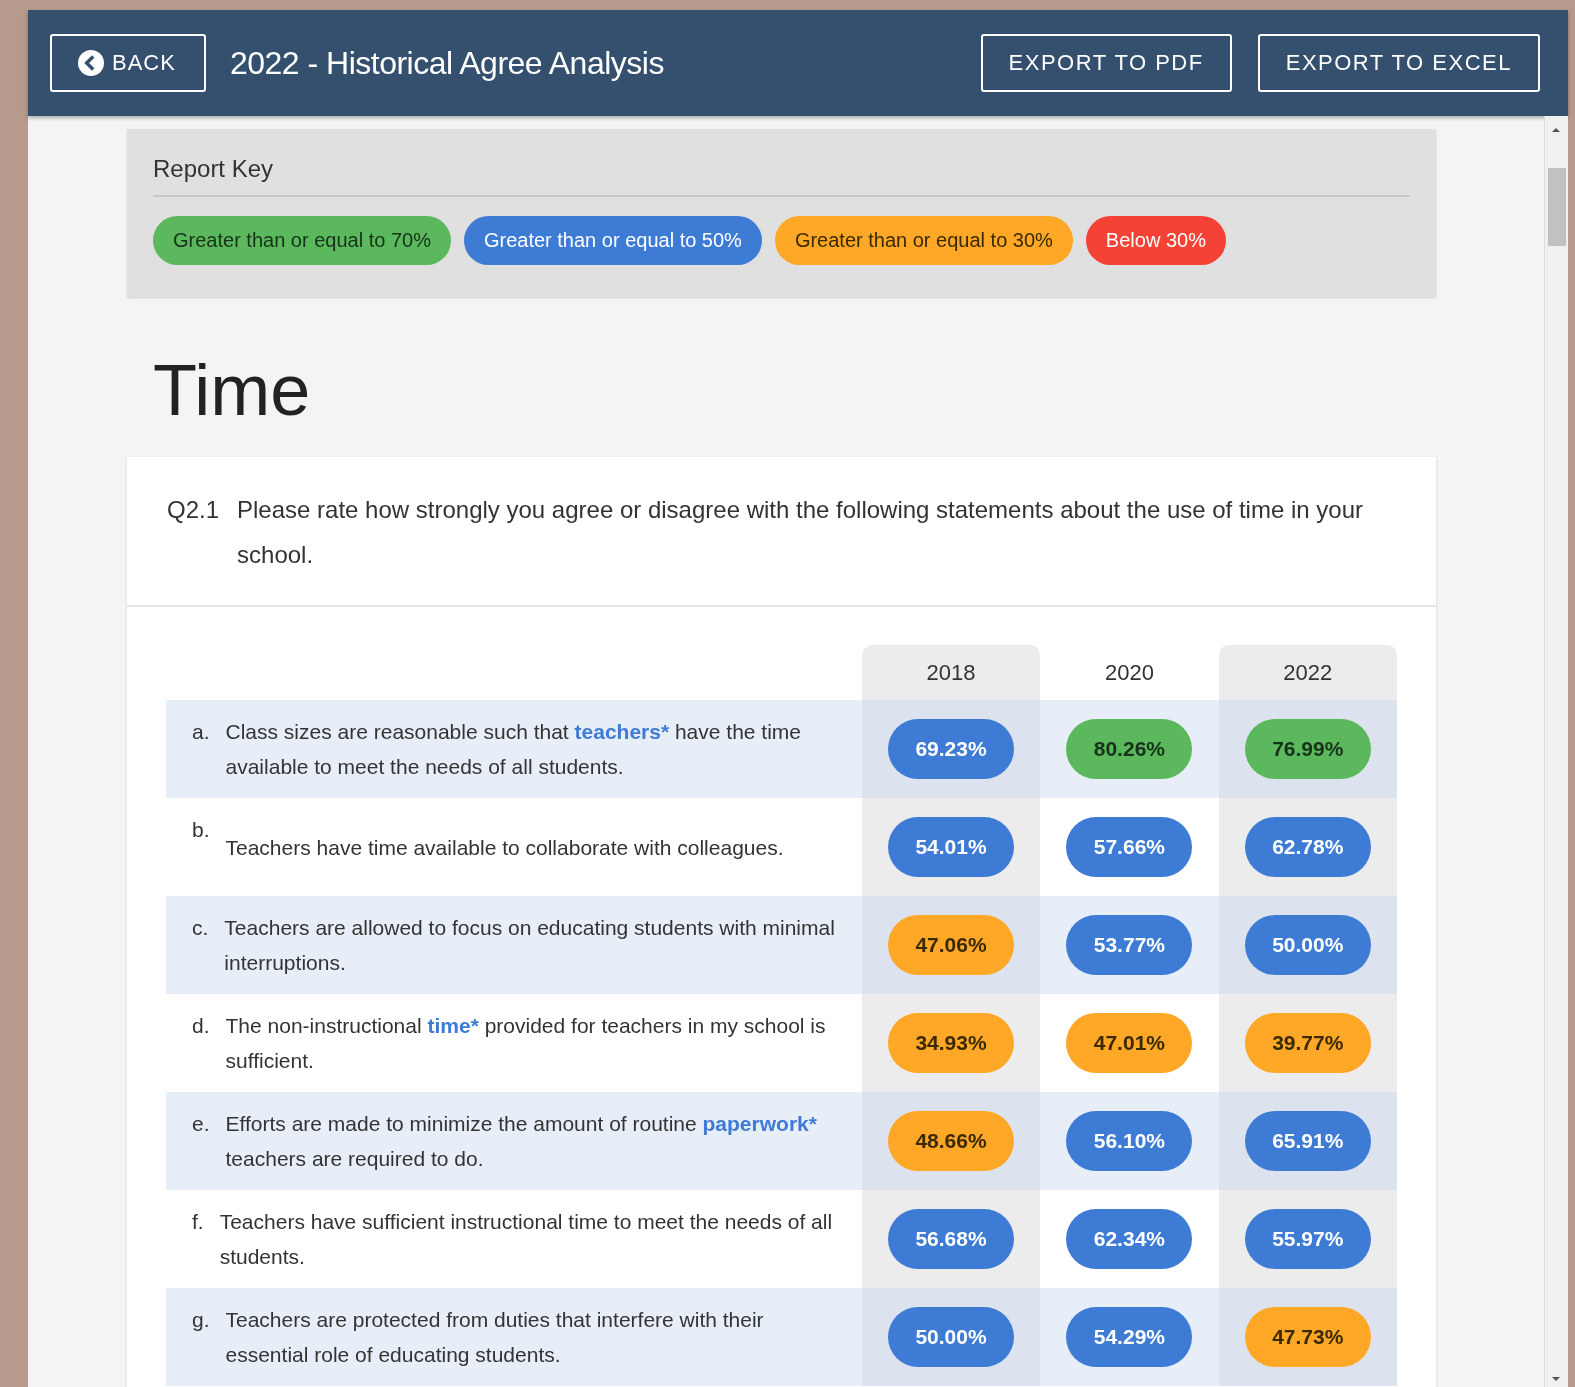  Describe the element at coordinates (200, 928) in the screenshot. I see `item-letter: c.` at that location.